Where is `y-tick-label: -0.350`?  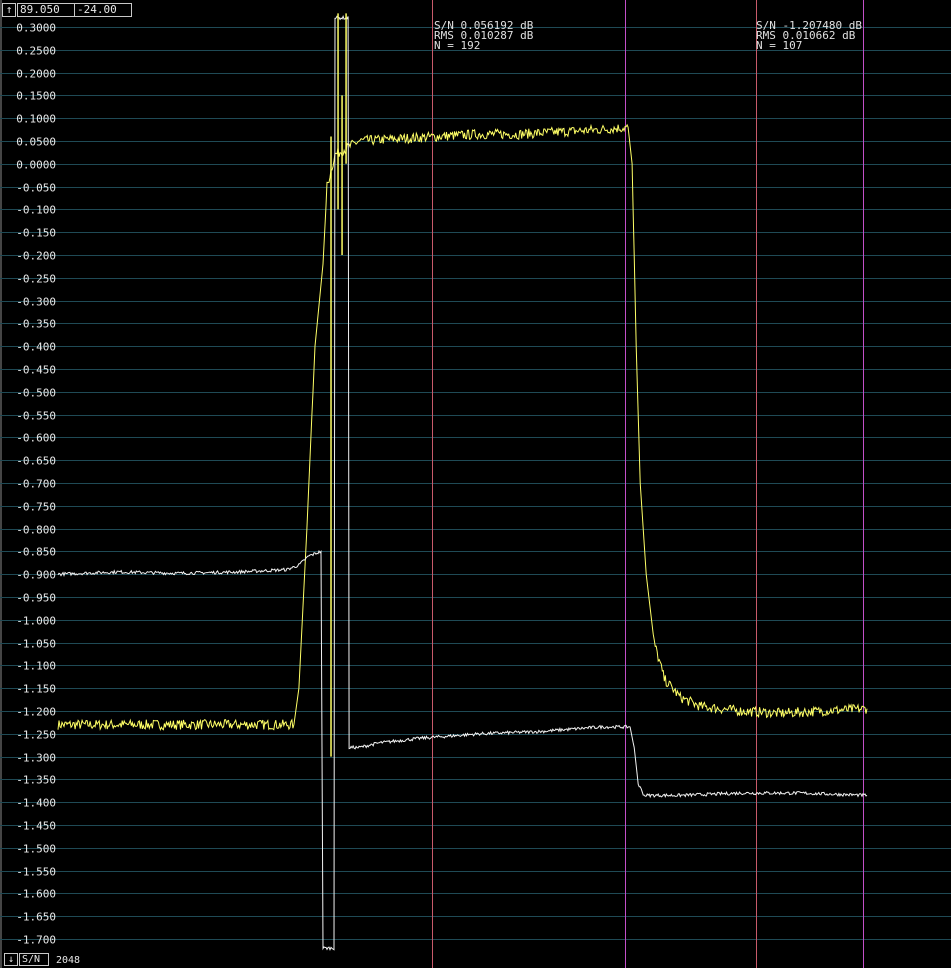
y-tick-label: -0.350 is located at coordinates (36, 324).